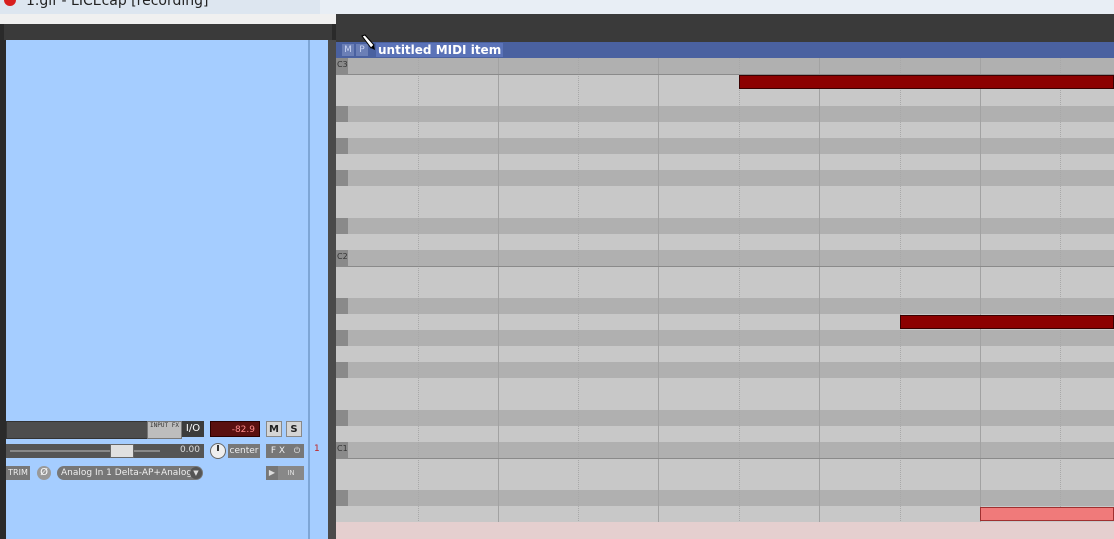 The height and width of the screenshot is (539, 1114). Describe the element at coordinates (193, 429) in the screenshot. I see `io-button: I/O` at that location.